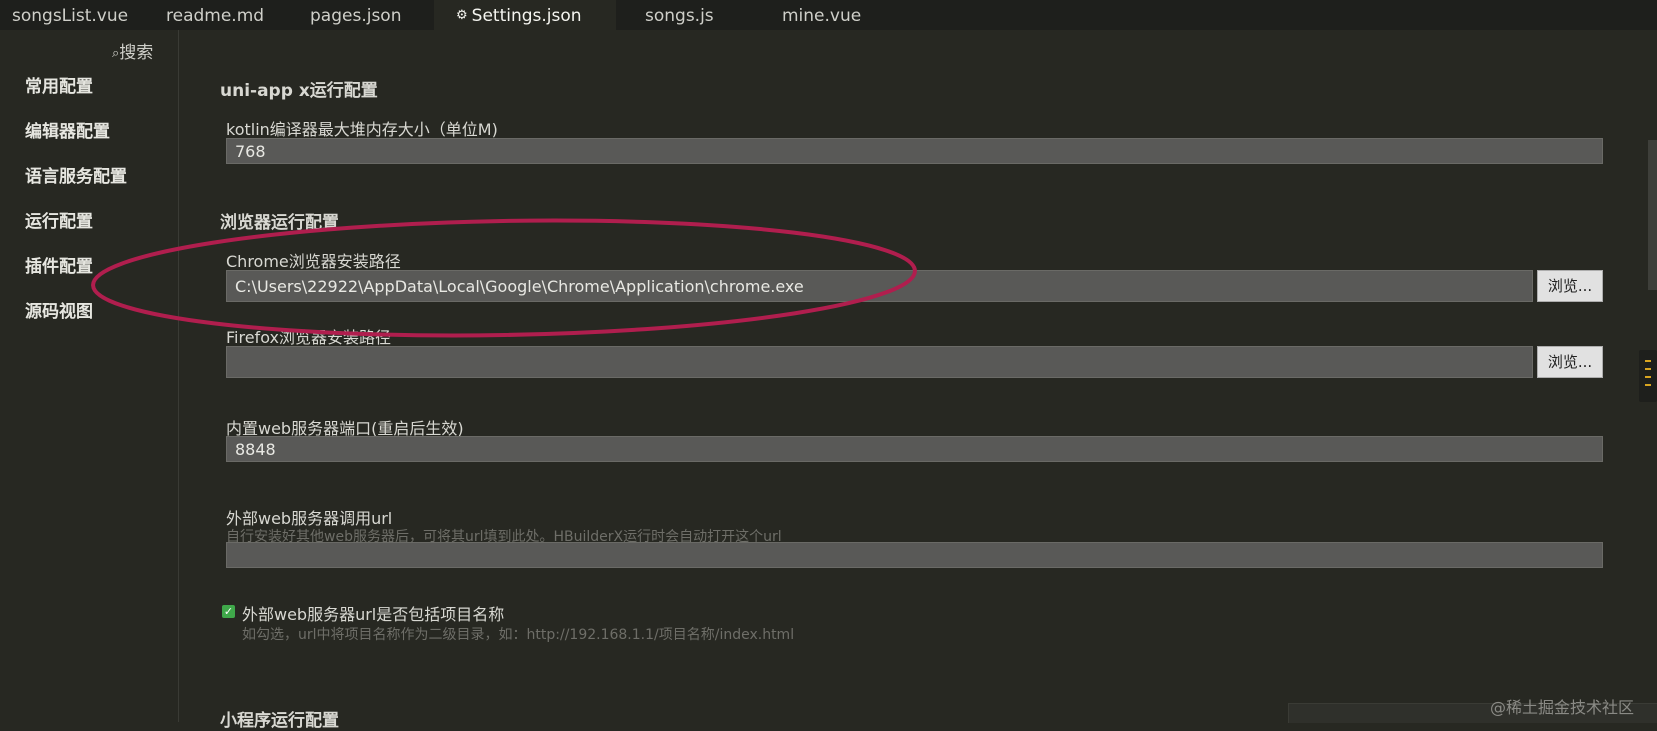 The width and height of the screenshot is (1657, 731). I want to click on tab-label: readme.md, so click(215, 16).